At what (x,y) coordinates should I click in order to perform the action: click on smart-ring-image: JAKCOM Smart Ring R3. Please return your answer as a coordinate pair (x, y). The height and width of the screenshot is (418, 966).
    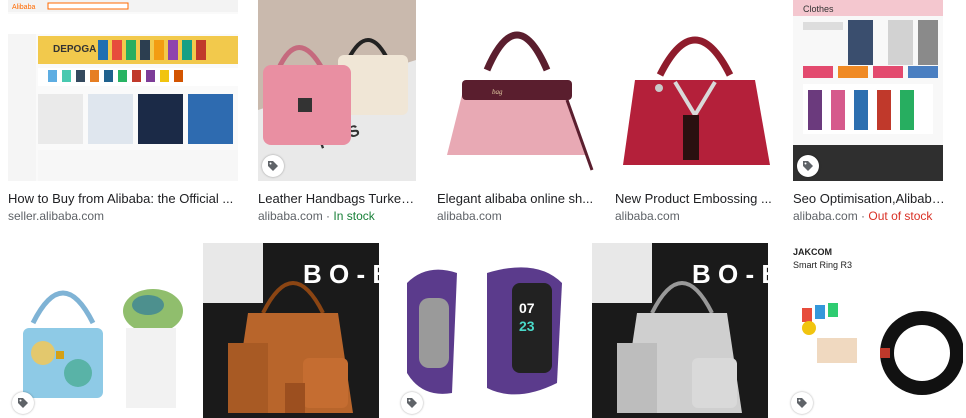
    Looking at the image, I should click on (875, 330).